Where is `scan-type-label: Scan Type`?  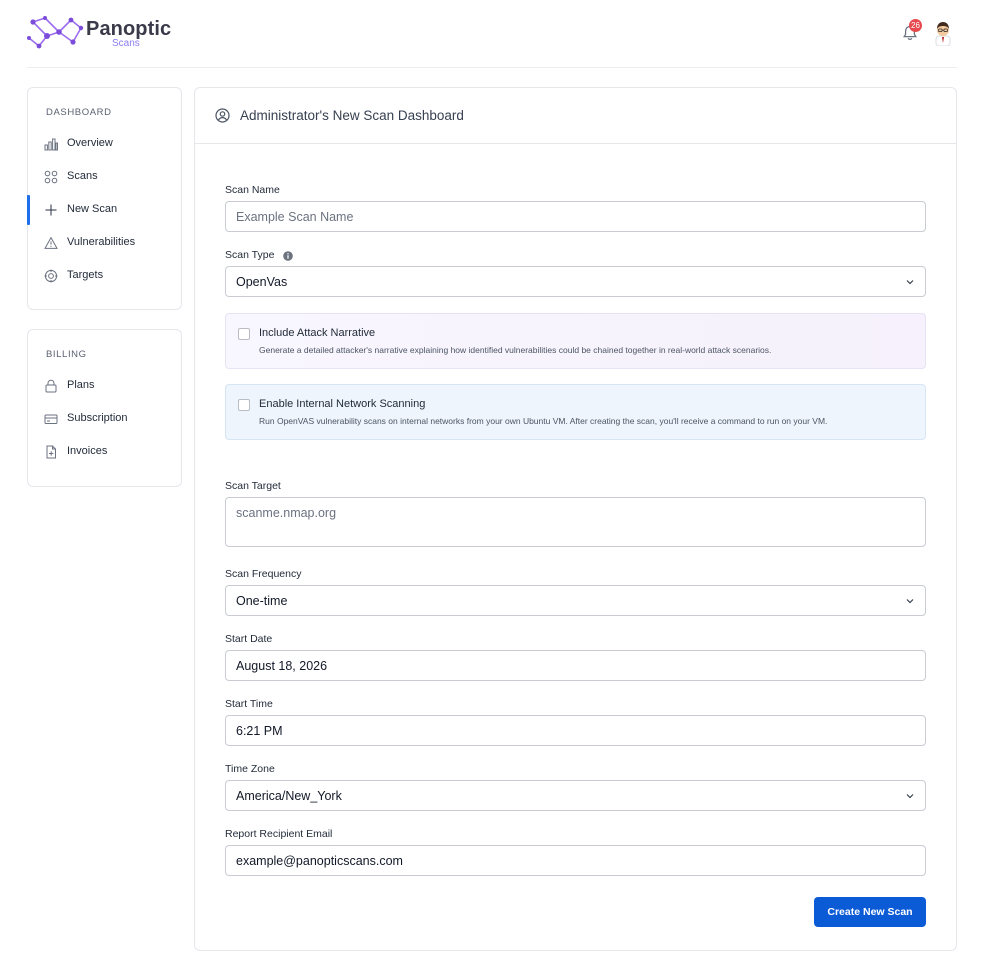 scan-type-label: Scan Type is located at coordinates (250, 255).